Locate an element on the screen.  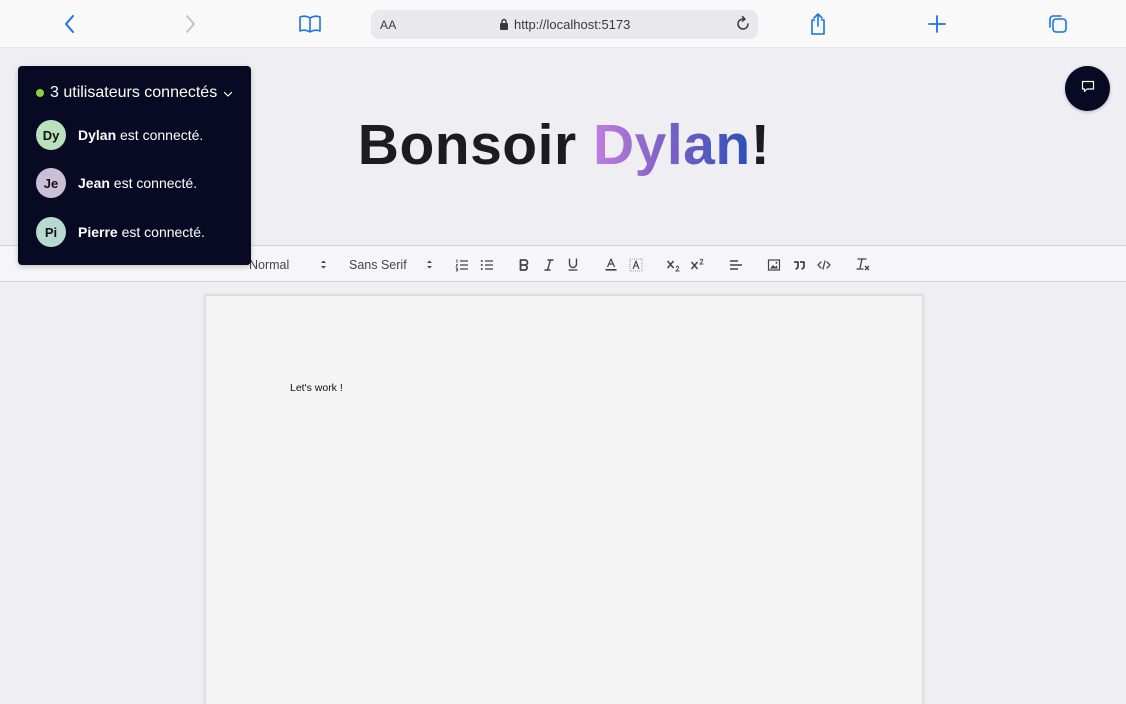
connected-users-count: 3 utilisateurs connectés is located at coordinates (134, 92).